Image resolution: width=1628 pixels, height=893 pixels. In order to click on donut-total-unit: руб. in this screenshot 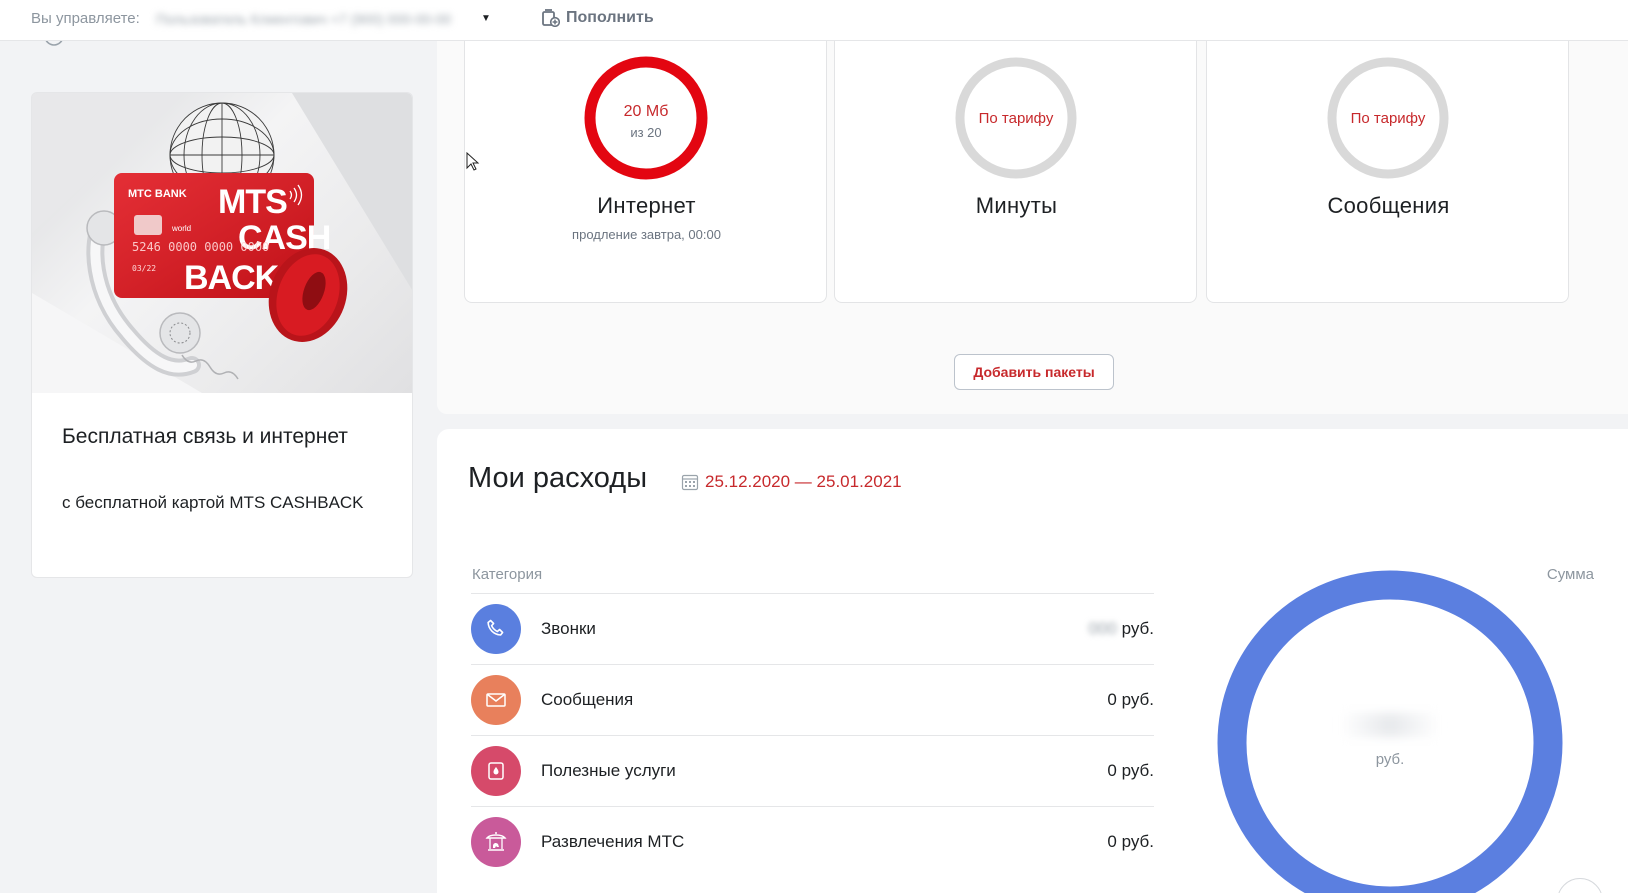, I will do `click(1390, 759)`.